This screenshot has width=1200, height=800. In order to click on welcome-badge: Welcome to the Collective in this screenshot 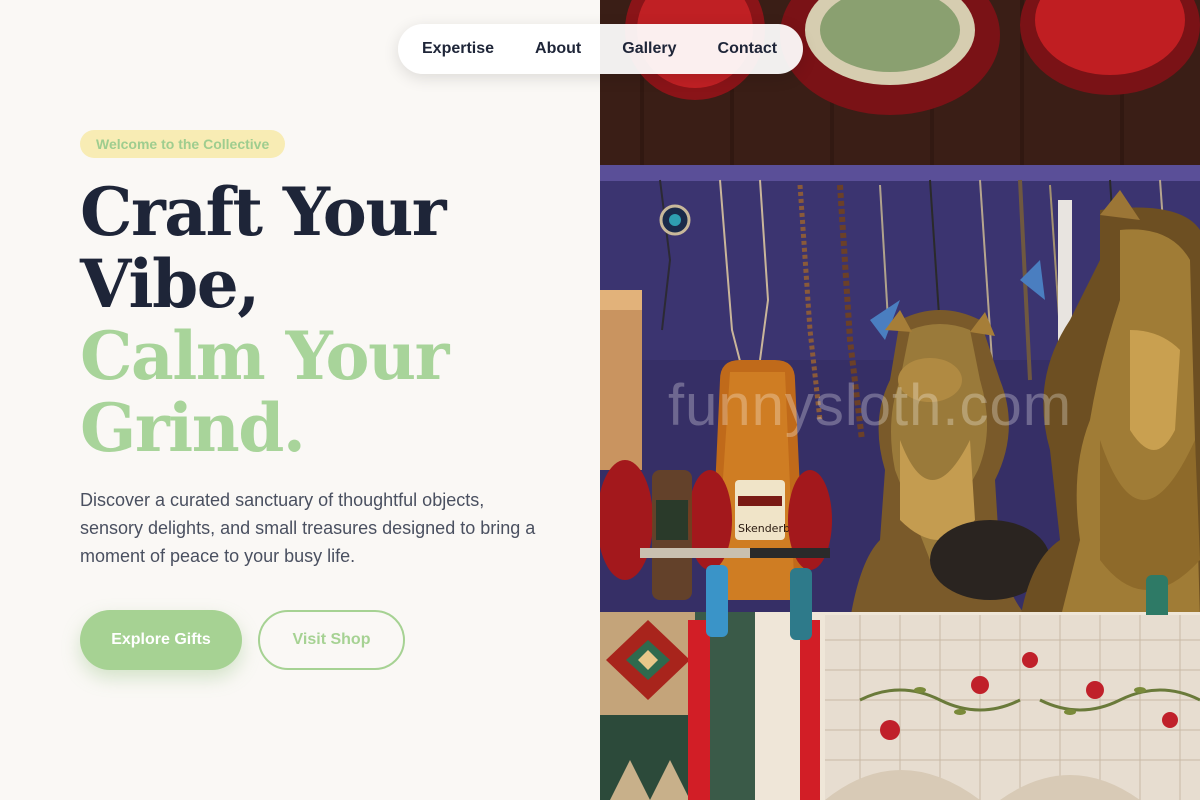, I will do `click(183, 144)`.